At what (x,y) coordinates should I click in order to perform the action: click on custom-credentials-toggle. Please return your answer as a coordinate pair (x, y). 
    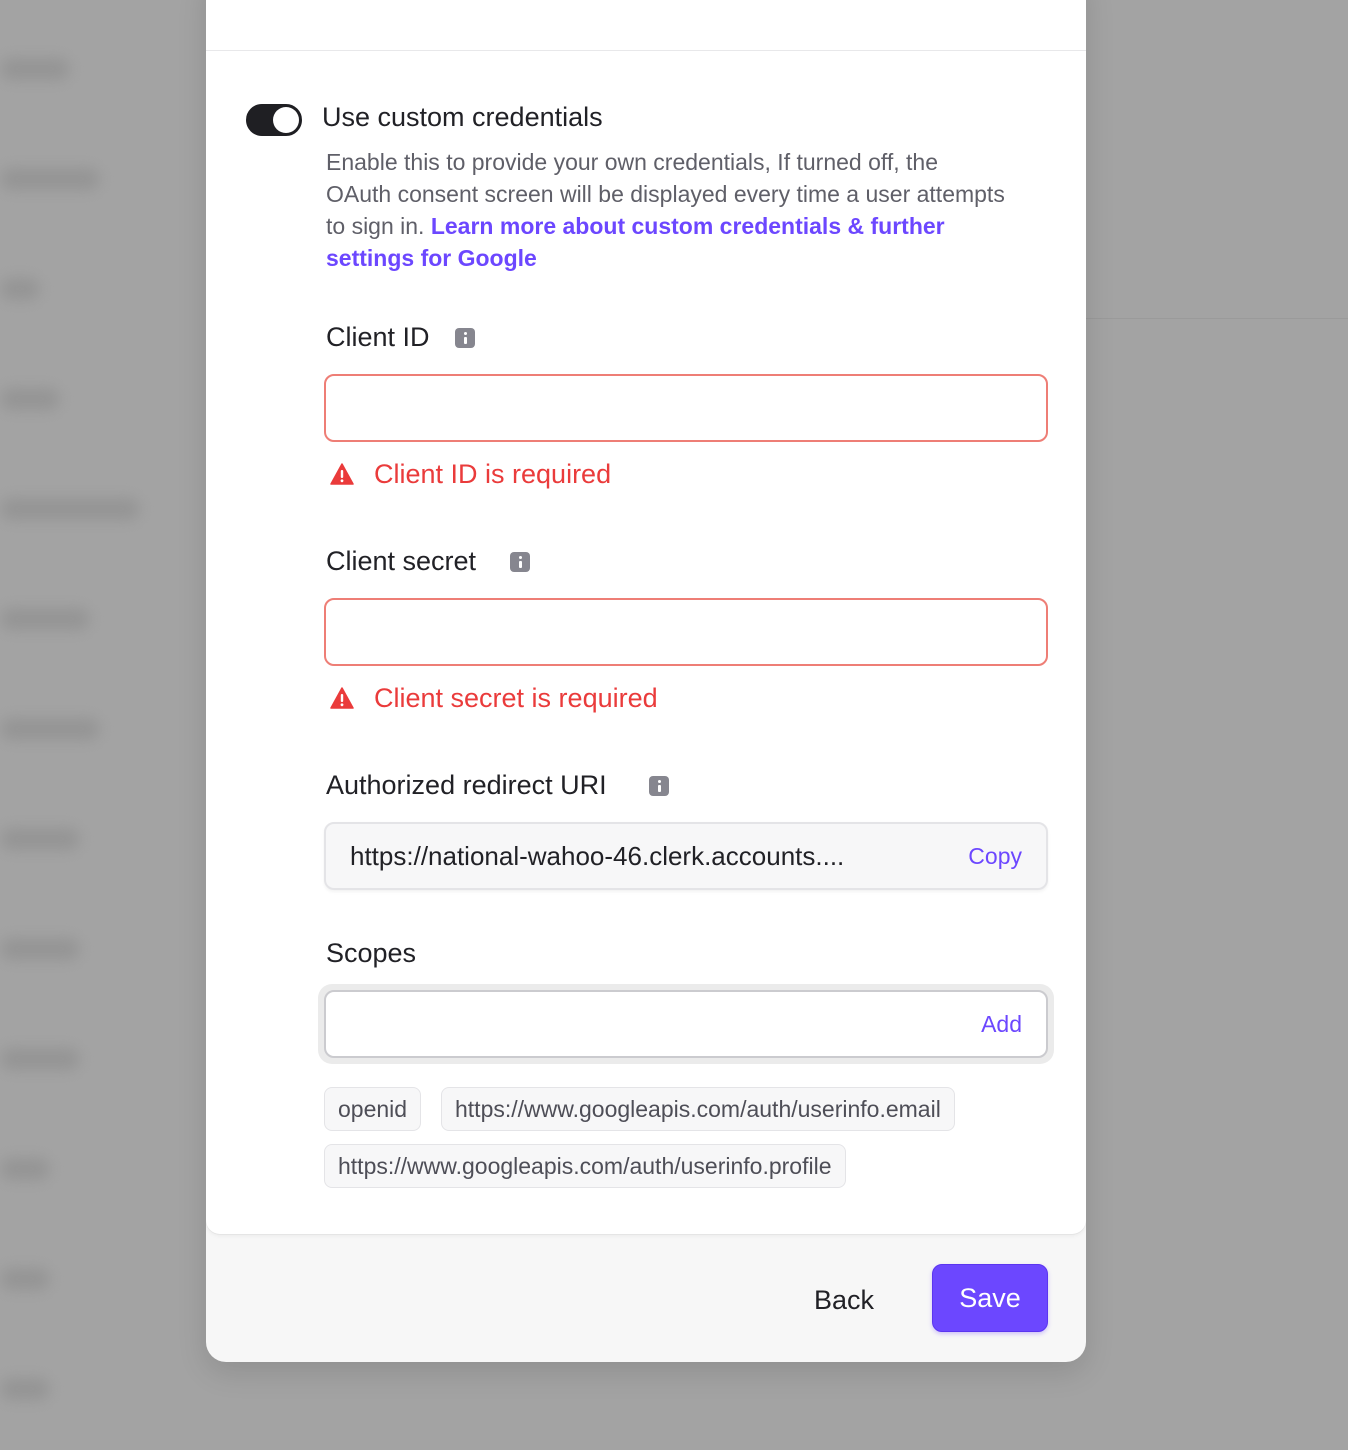
    Looking at the image, I should click on (274, 120).